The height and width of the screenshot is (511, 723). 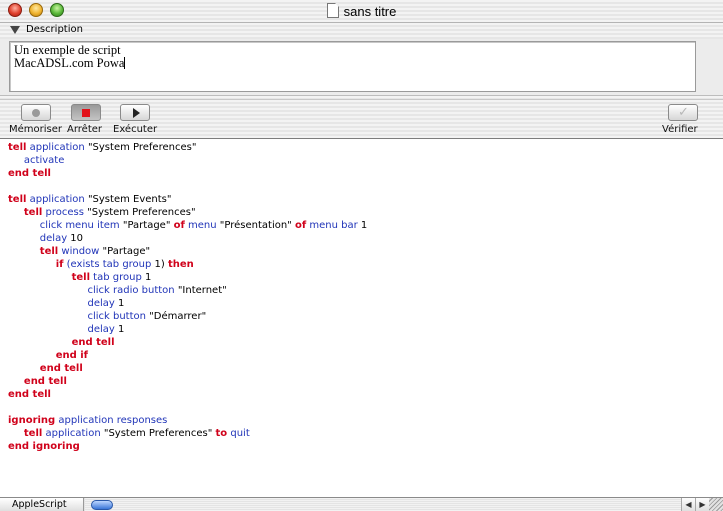 I want to click on code-token: ignoring, so click(x=32, y=420).